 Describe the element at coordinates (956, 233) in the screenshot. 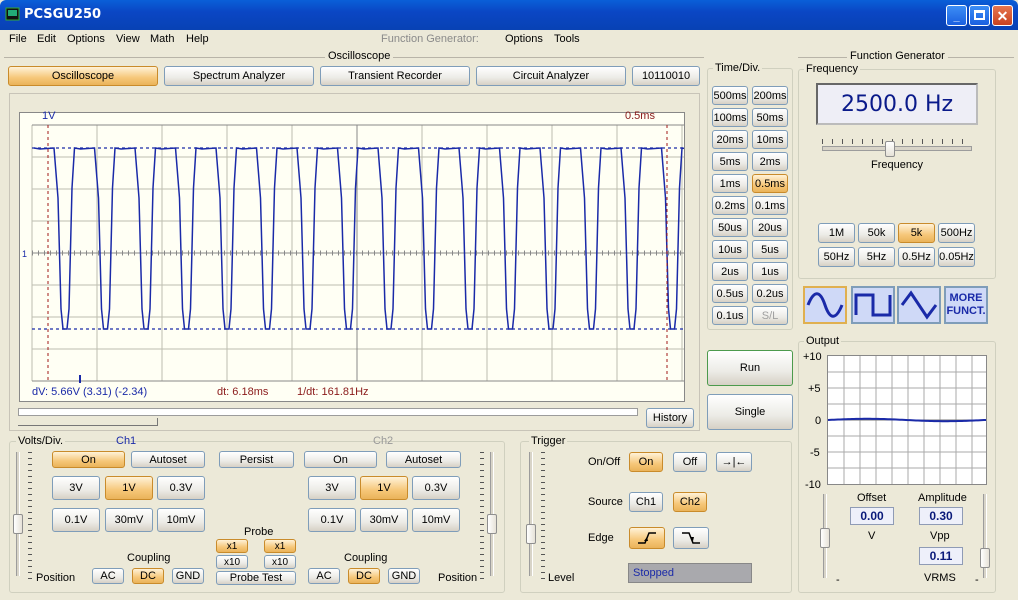

I see `fg-range-500hz: 500Hz` at that location.